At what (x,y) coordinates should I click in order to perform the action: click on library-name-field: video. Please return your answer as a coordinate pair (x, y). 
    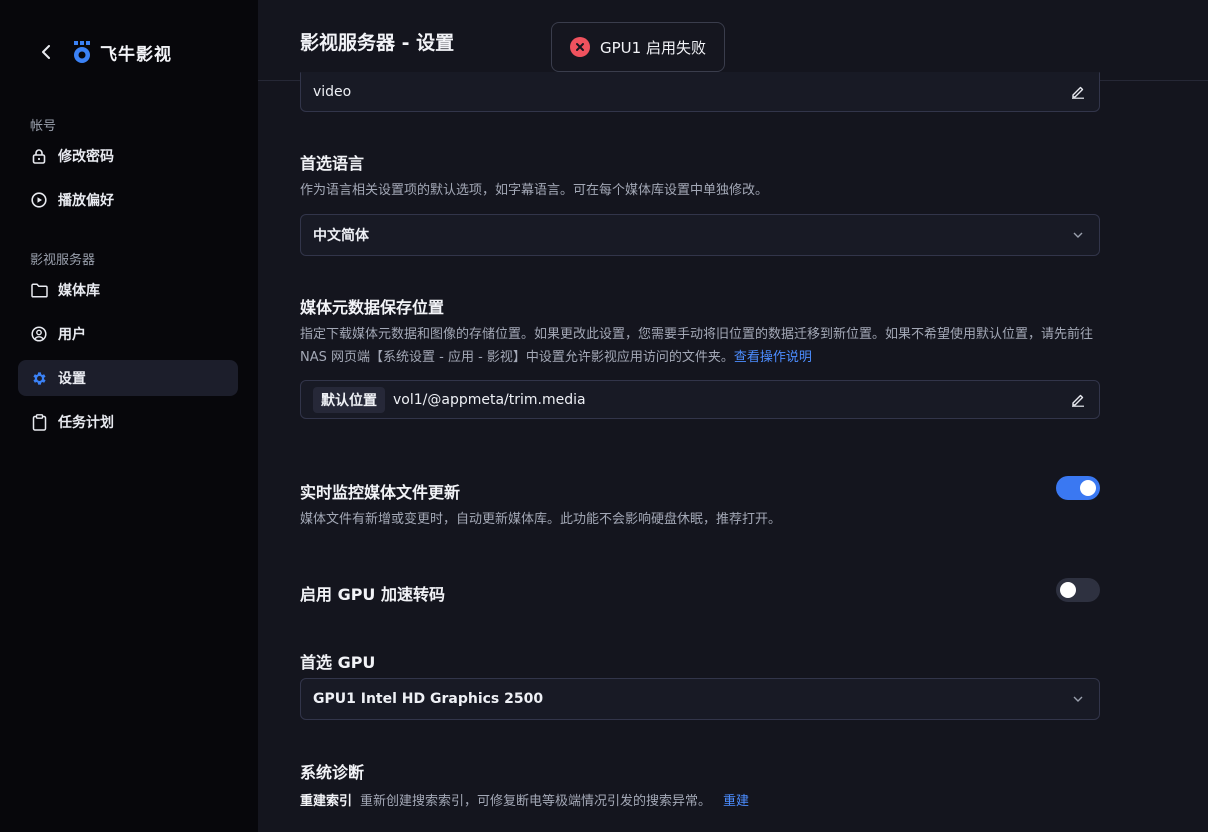
    Looking at the image, I should click on (700, 92).